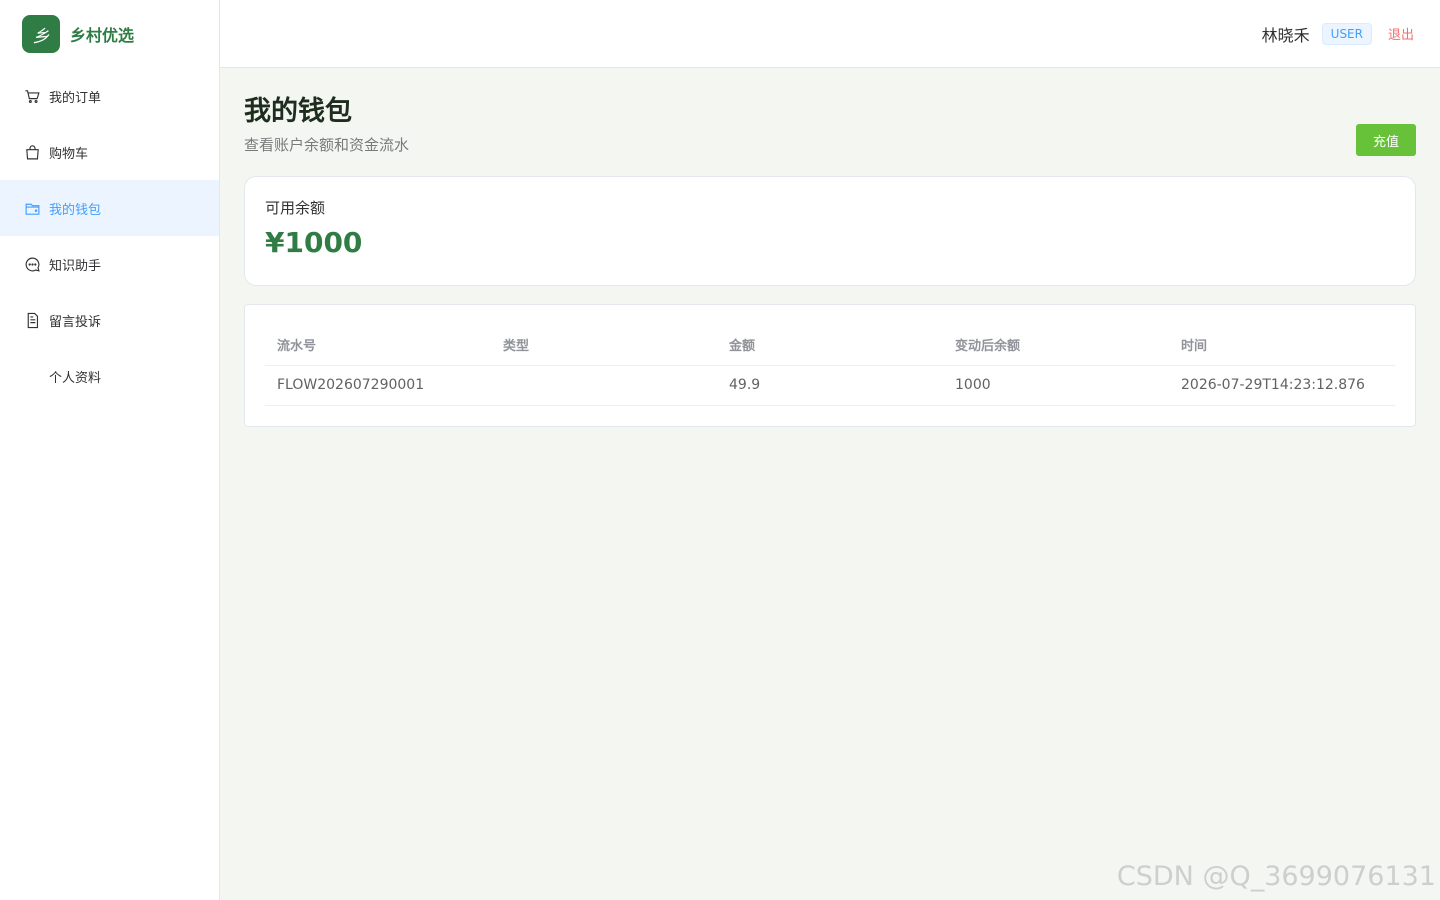  I want to click on sidebar-item-label: 知识助手, so click(75, 266).